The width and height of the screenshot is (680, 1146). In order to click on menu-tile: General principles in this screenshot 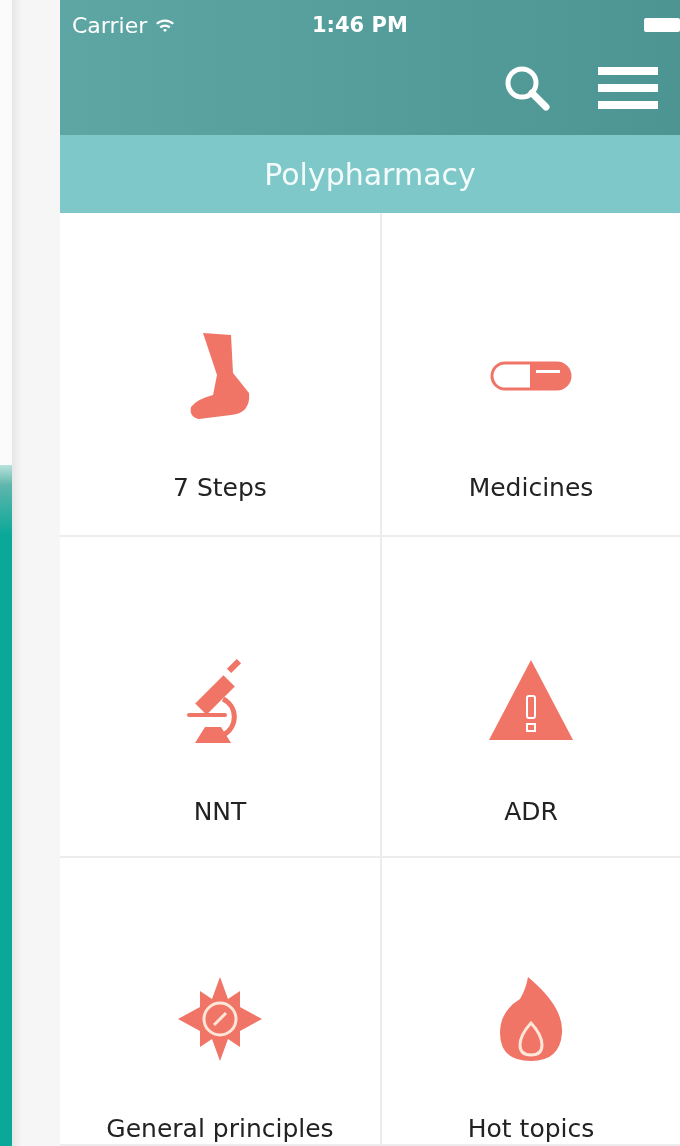, I will do `click(221, 1002)`.